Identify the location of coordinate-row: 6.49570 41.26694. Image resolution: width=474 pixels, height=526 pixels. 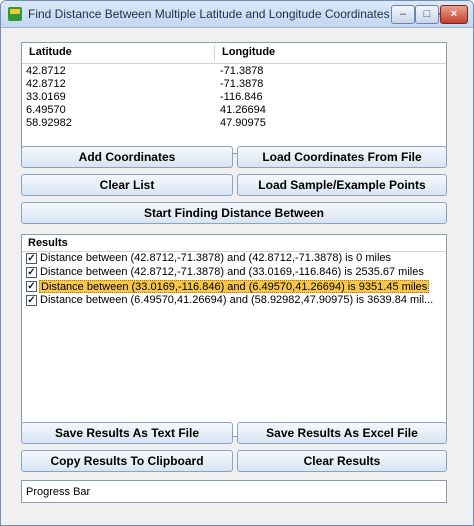
(234, 110).